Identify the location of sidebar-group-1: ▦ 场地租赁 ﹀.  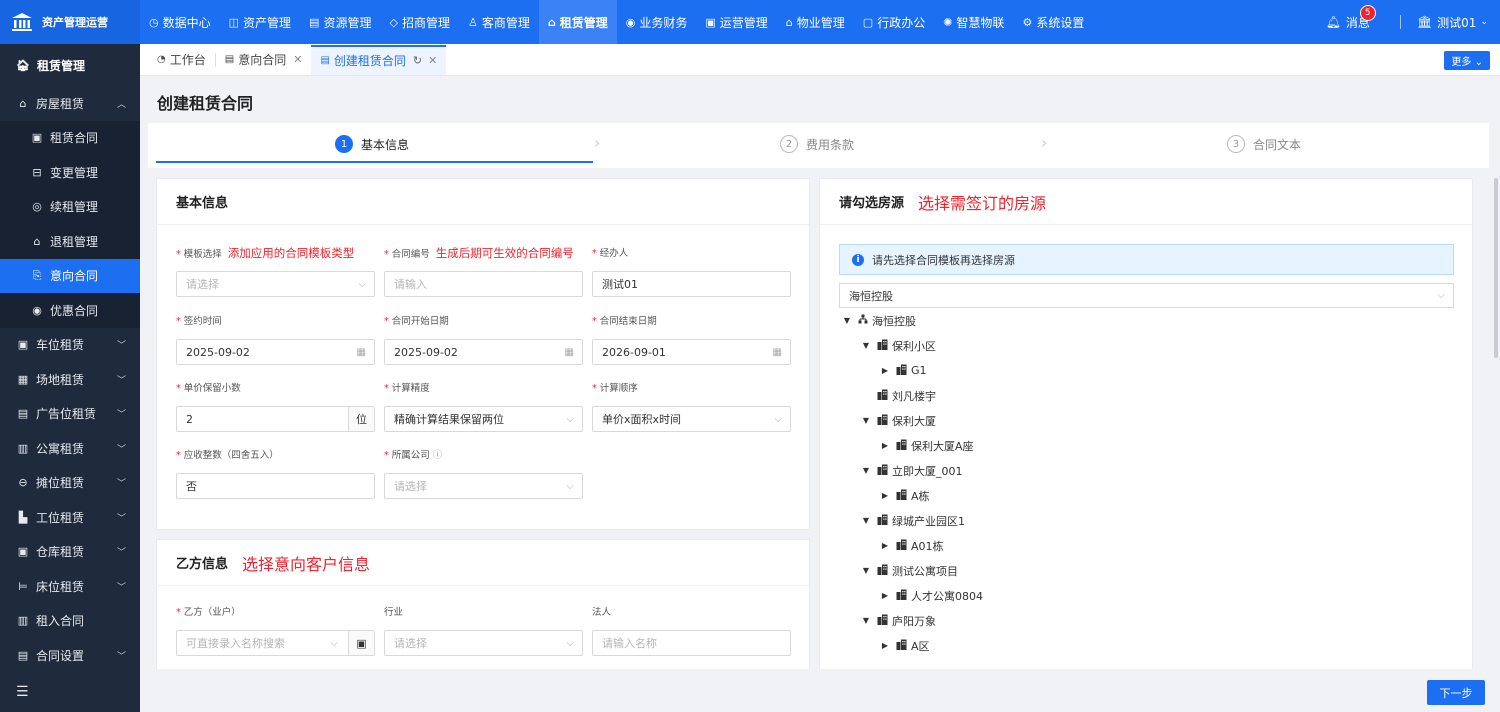
(70, 379).